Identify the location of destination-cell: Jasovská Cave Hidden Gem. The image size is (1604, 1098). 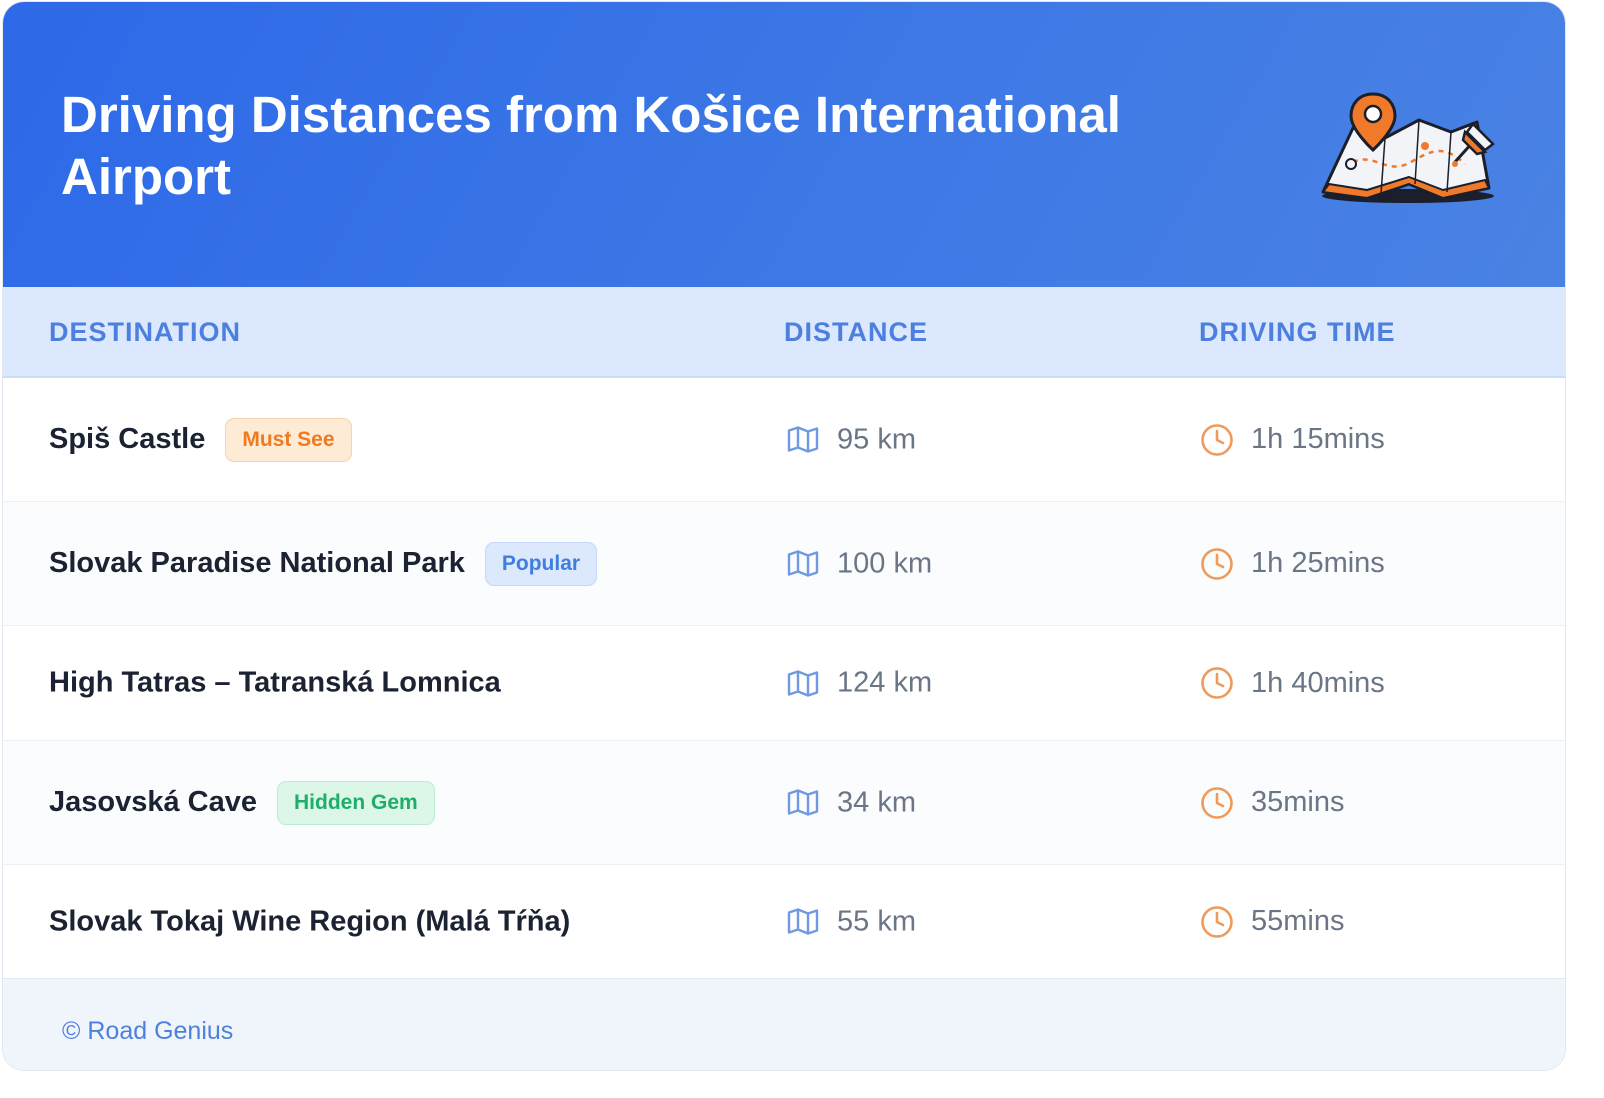
(242, 802).